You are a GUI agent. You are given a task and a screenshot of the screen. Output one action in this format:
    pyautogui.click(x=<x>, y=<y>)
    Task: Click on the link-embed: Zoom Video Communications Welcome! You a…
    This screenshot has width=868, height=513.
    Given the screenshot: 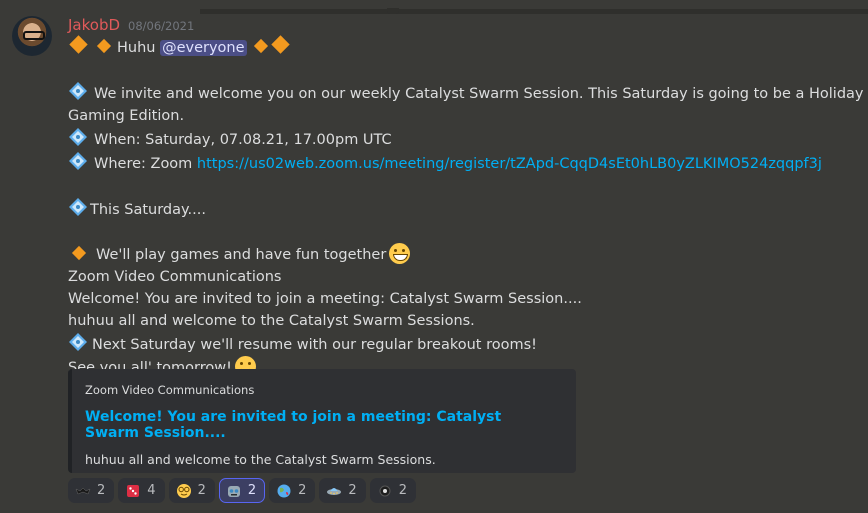 What is the action you would take?
    pyautogui.click(x=322, y=421)
    